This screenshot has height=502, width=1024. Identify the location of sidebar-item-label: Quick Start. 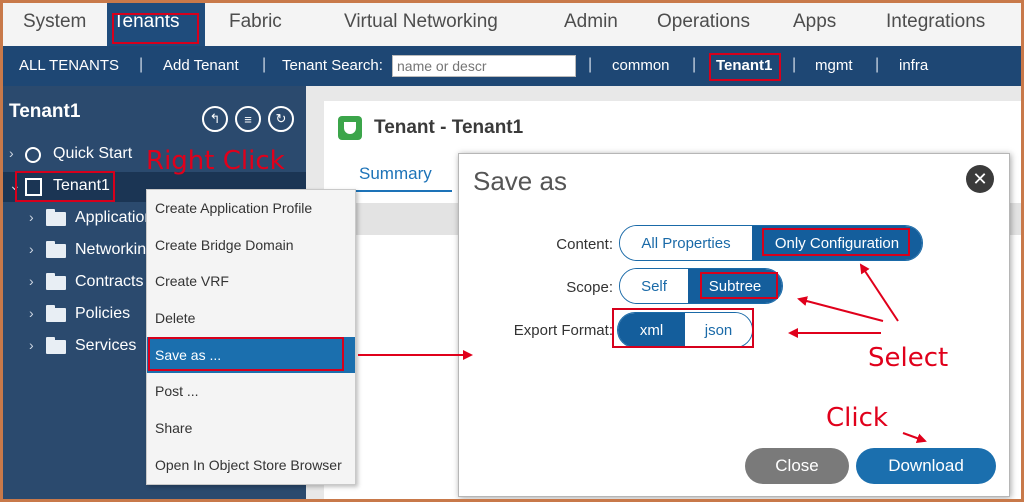
(93, 153).